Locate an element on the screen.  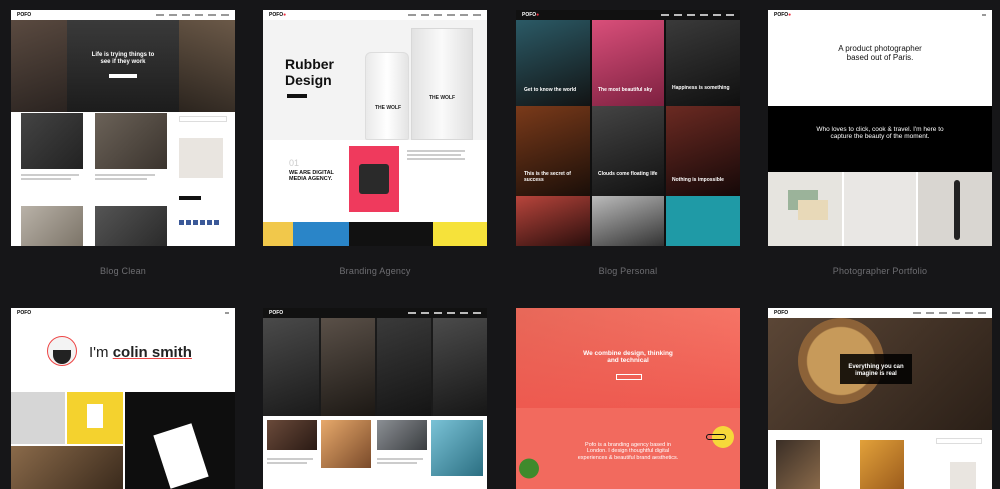
hero-name: colin smith is located at coordinates (152, 352).